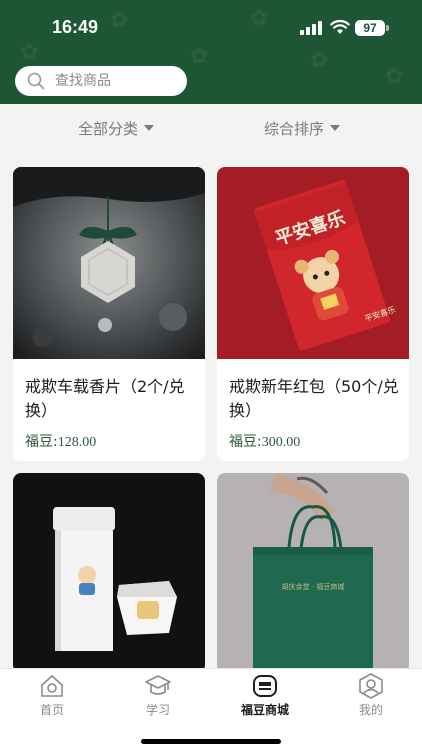 This screenshot has height=750, width=422. What do you see at coordinates (264, 710) in the screenshot?
I see `tab-shop-label: 福豆商城` at bounding box center [264, 710].